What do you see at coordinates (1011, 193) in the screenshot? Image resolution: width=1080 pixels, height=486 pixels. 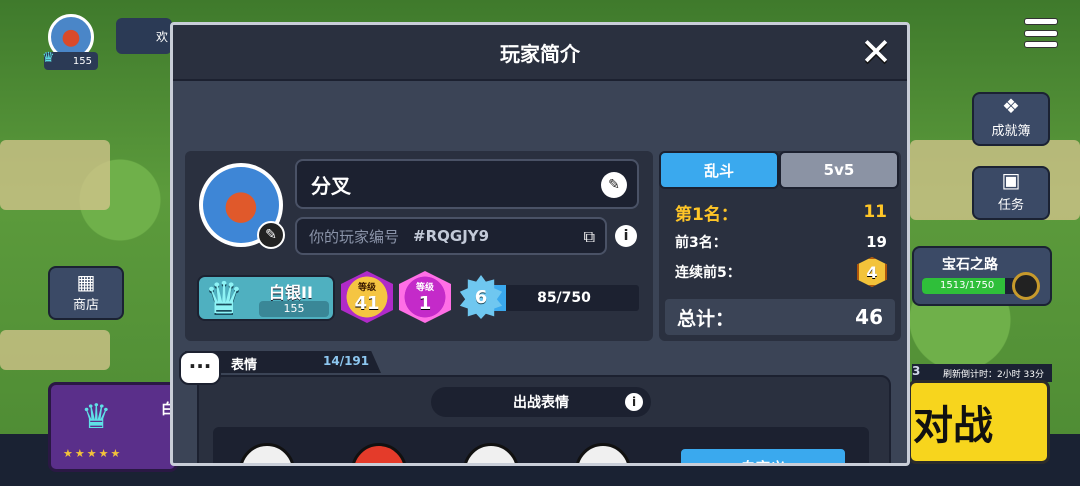 I see `quests-button: ▣ 任务` at bounding box center [1011, 193].